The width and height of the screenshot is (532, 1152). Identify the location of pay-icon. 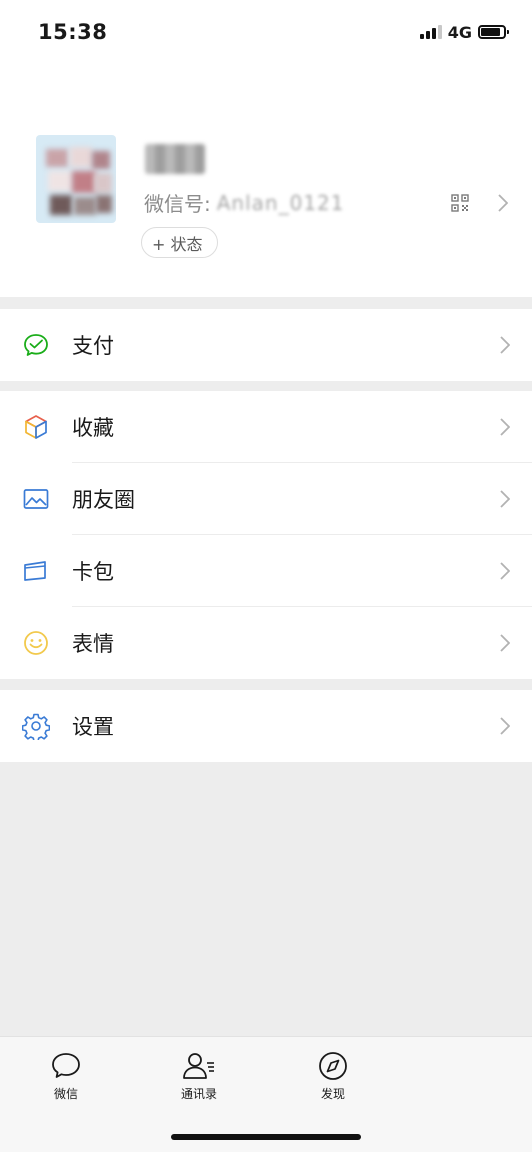
(36, 345).